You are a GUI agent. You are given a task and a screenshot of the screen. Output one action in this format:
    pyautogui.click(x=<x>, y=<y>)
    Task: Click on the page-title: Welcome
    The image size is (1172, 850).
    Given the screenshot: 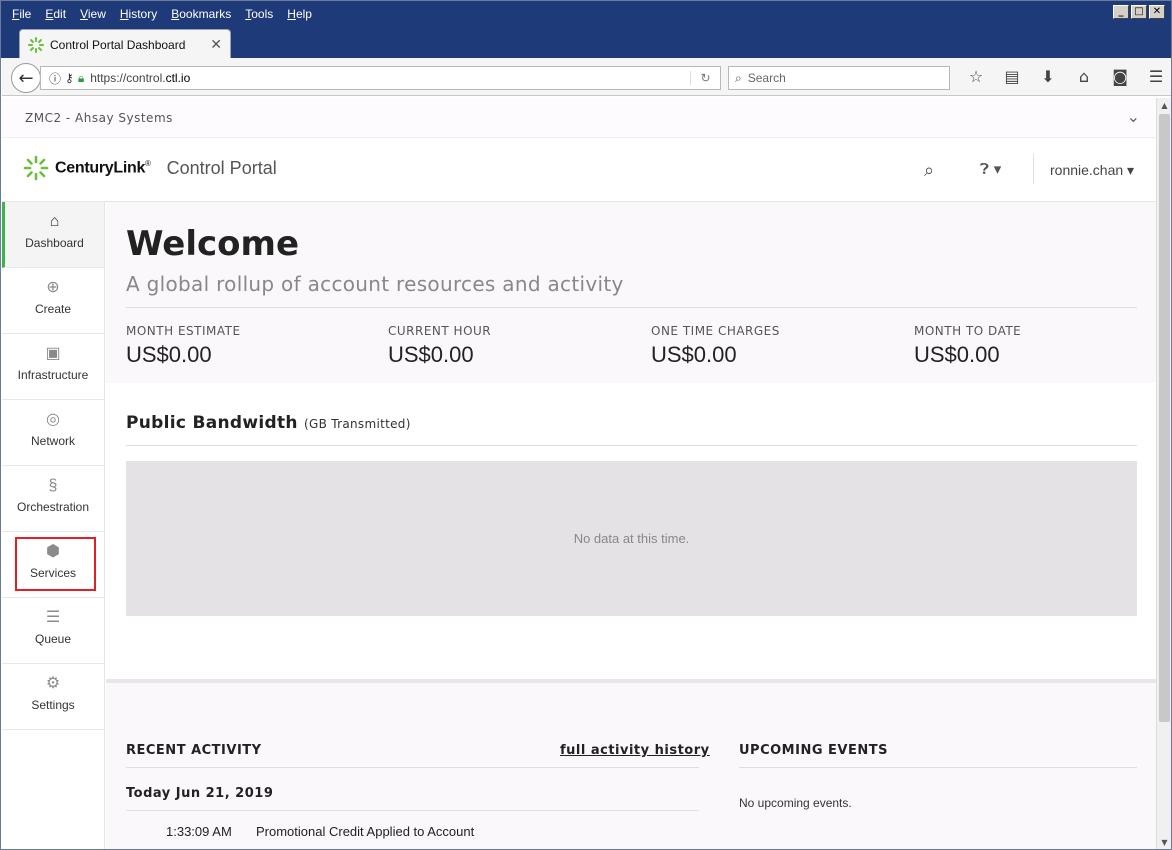 What is the action you would take?
    pyautogui.click(x=213, y=244)
    